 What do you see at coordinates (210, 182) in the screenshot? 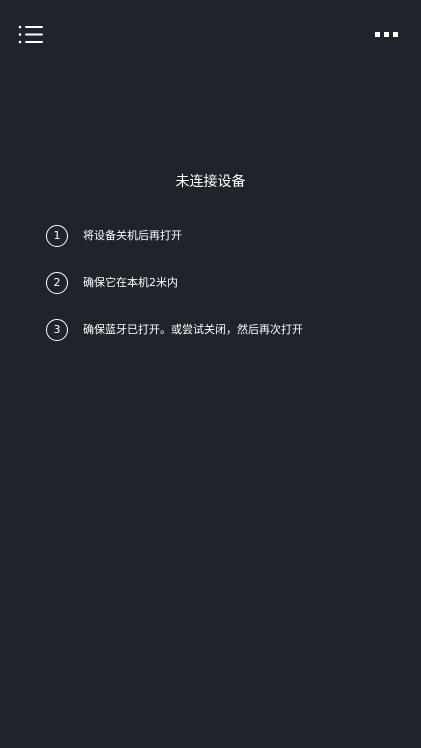
I see `page-title: 未连接设备` at bounding box center [210, 182].